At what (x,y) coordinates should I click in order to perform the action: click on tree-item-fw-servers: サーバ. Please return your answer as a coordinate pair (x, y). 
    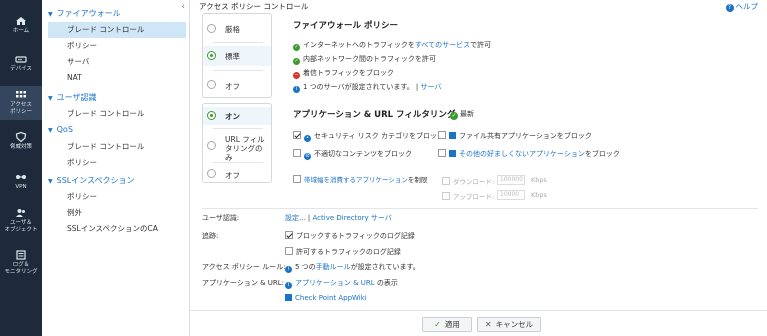
    Looking at the image, I should click on (117, 62).